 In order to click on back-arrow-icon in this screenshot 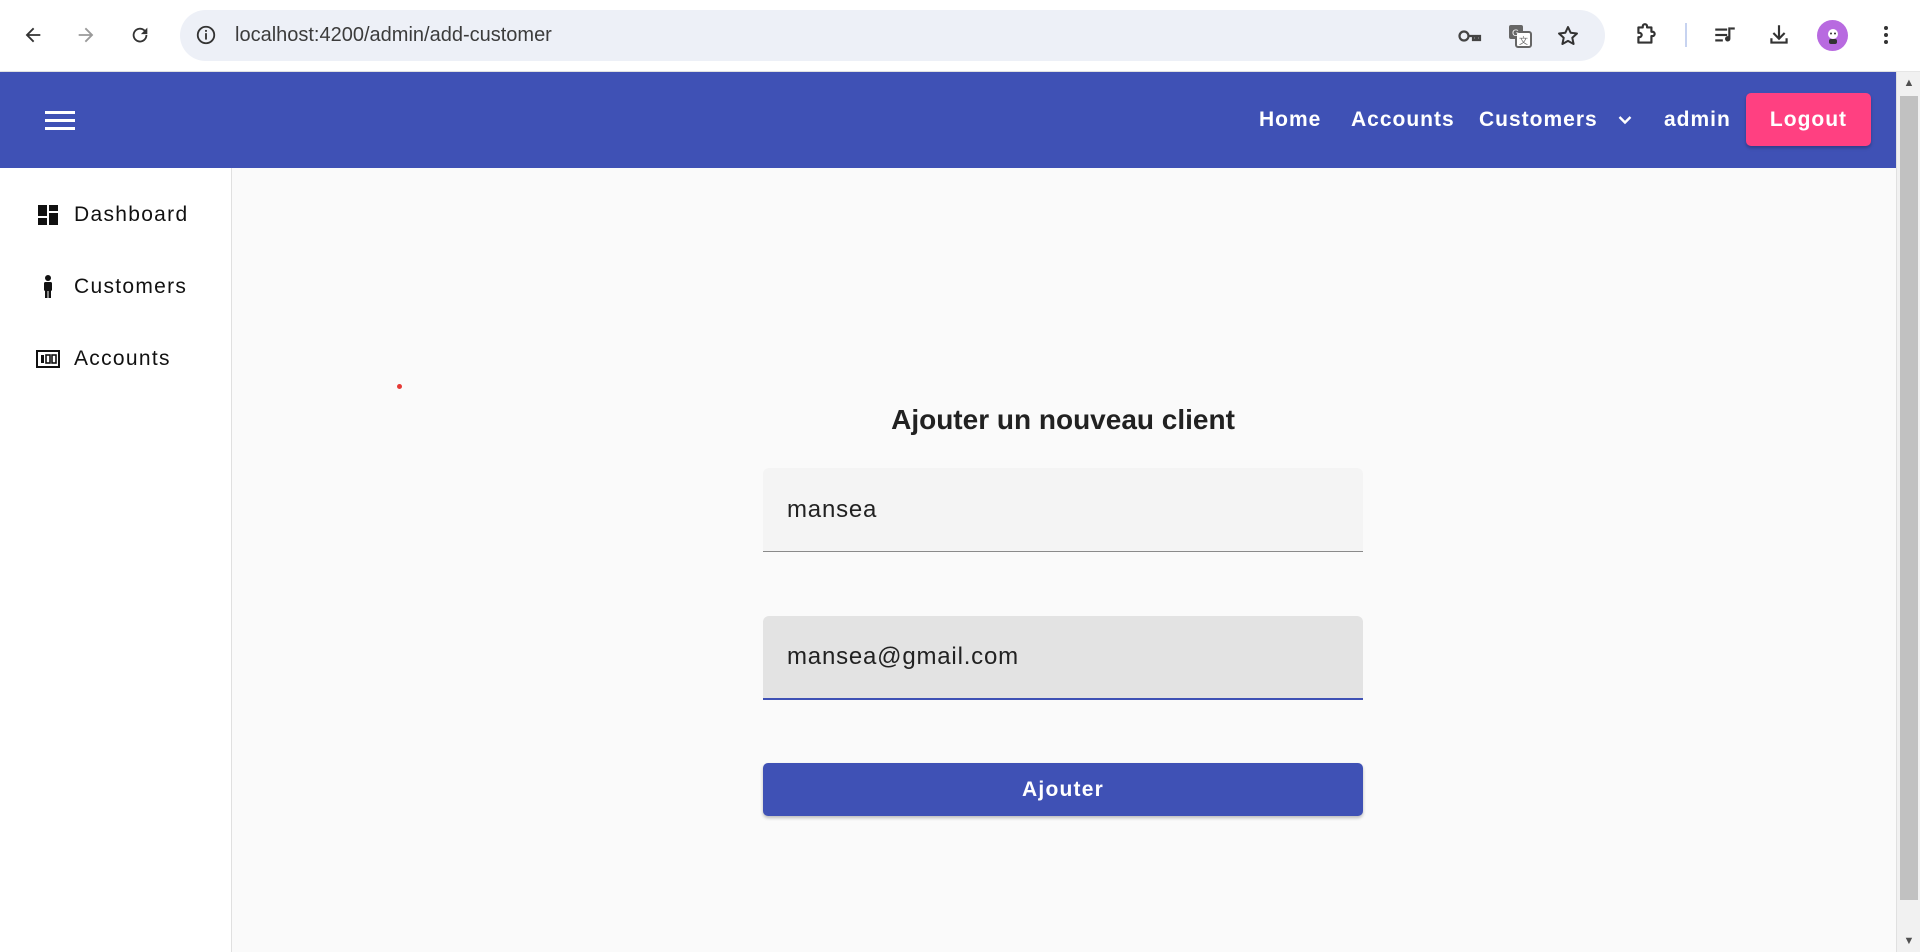, I will do `click(33, 35)`.